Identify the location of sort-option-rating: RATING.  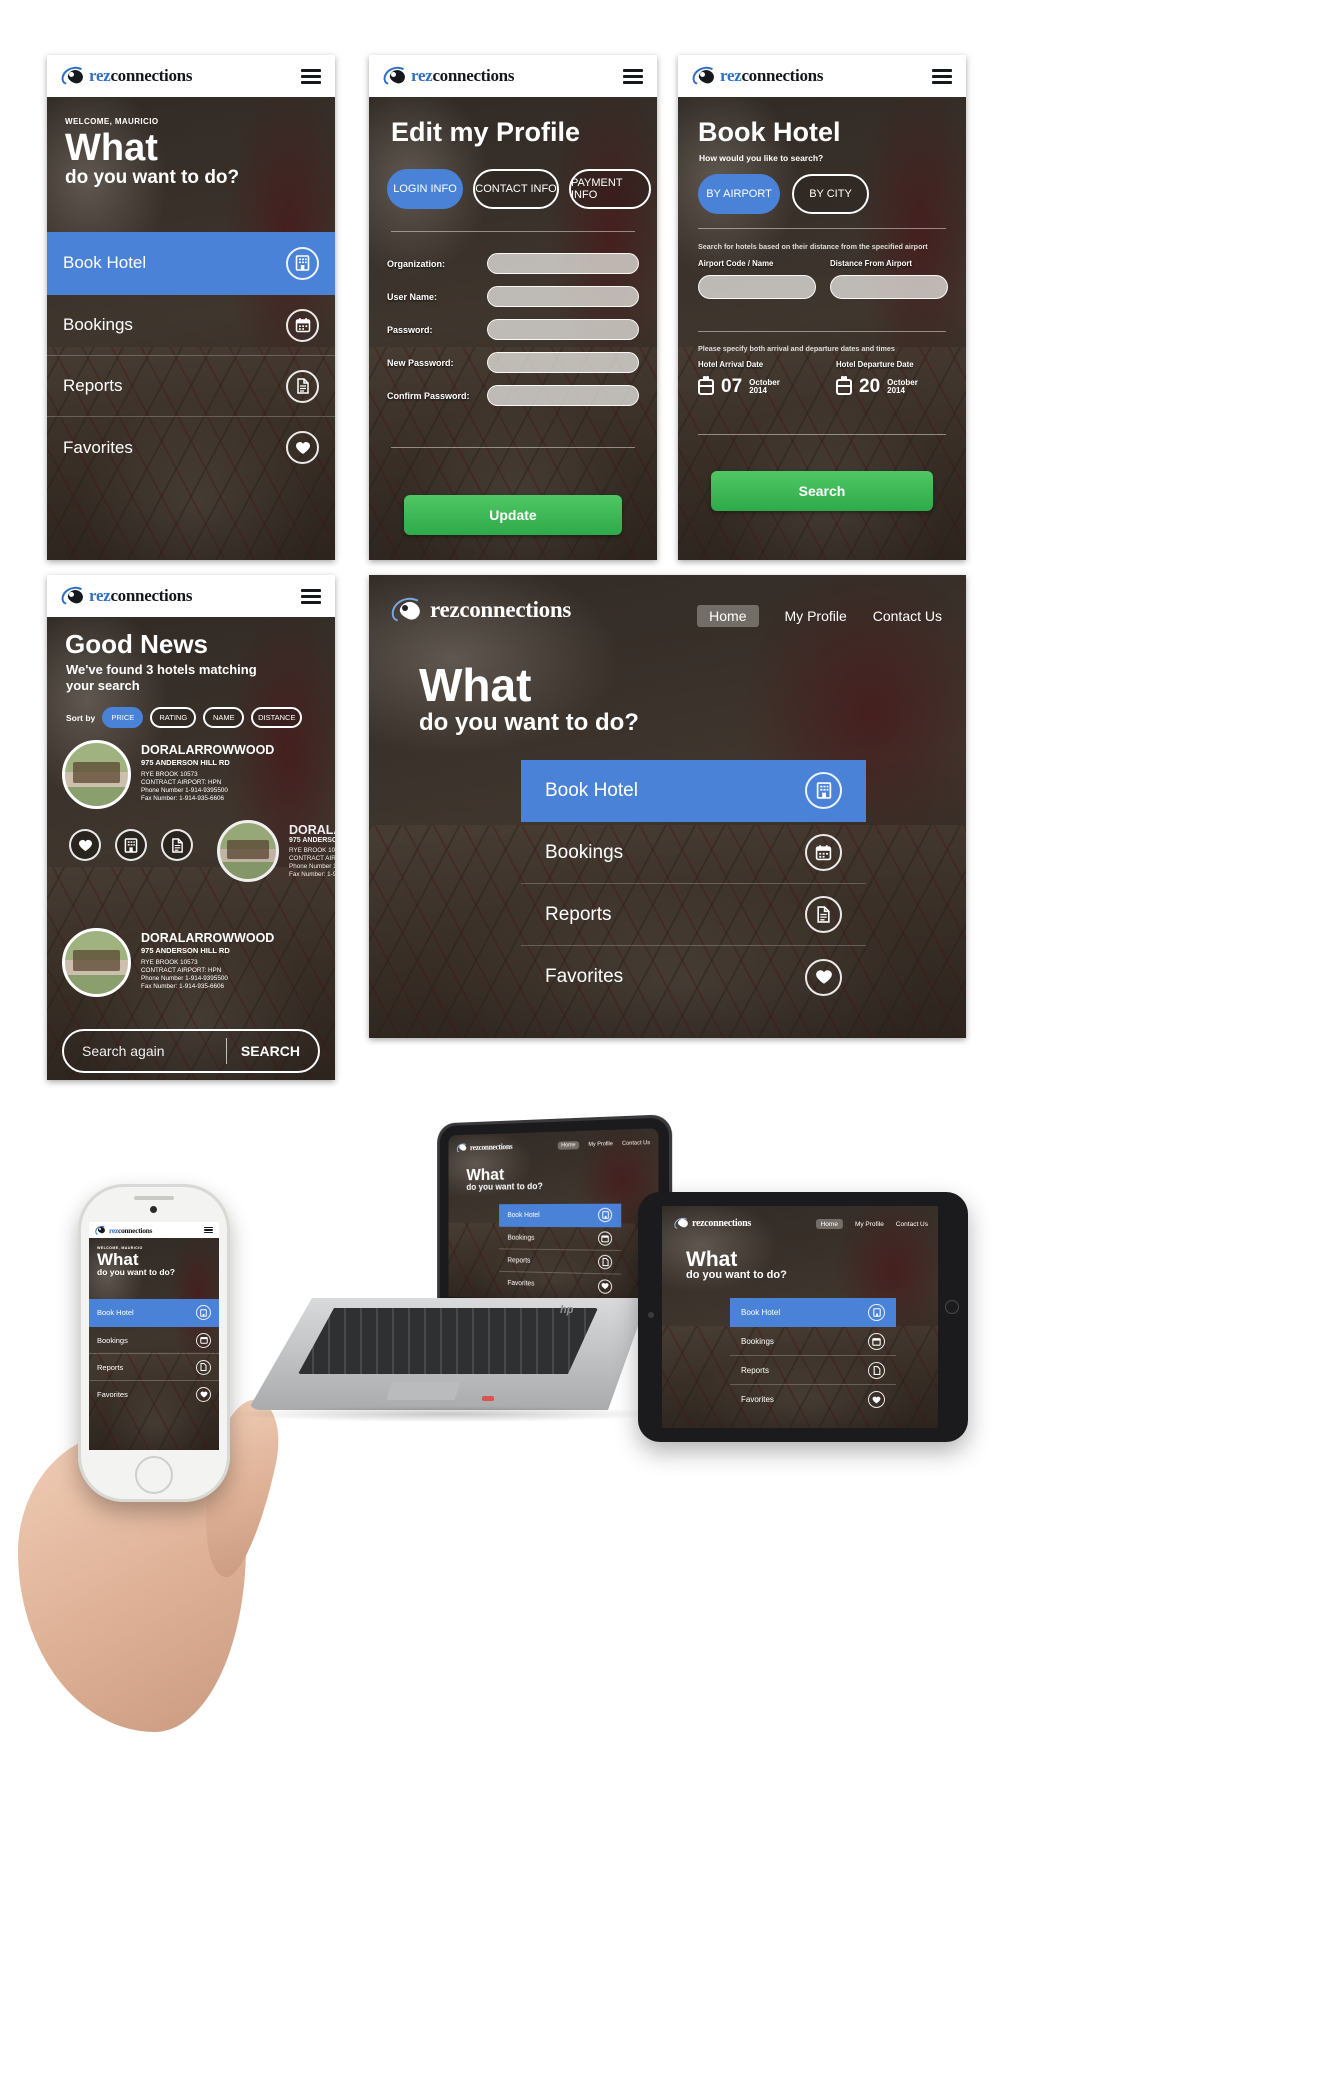
(173, 717).